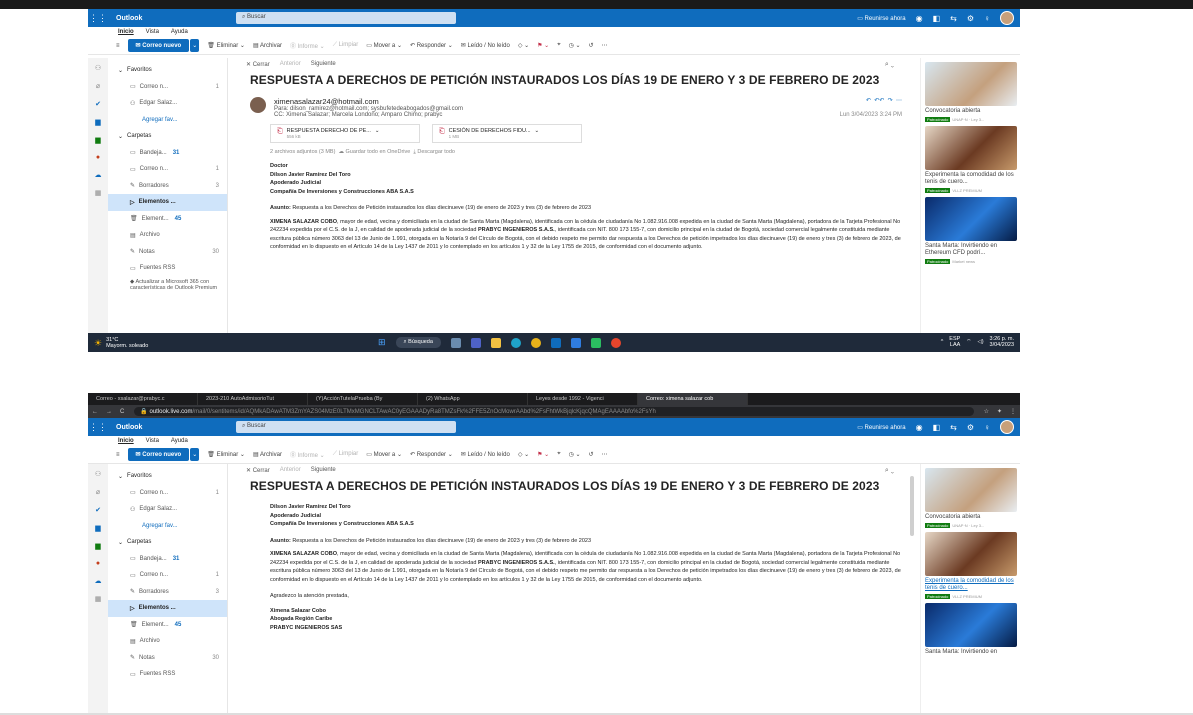 Image resolution: width=1193 pixels, height=715 pixels. What do you see at coordinates (368, 101) in the screenshot?
I see `sender-email: ximenasalazar24@hotmail.com` at bounding box center [368, 101].